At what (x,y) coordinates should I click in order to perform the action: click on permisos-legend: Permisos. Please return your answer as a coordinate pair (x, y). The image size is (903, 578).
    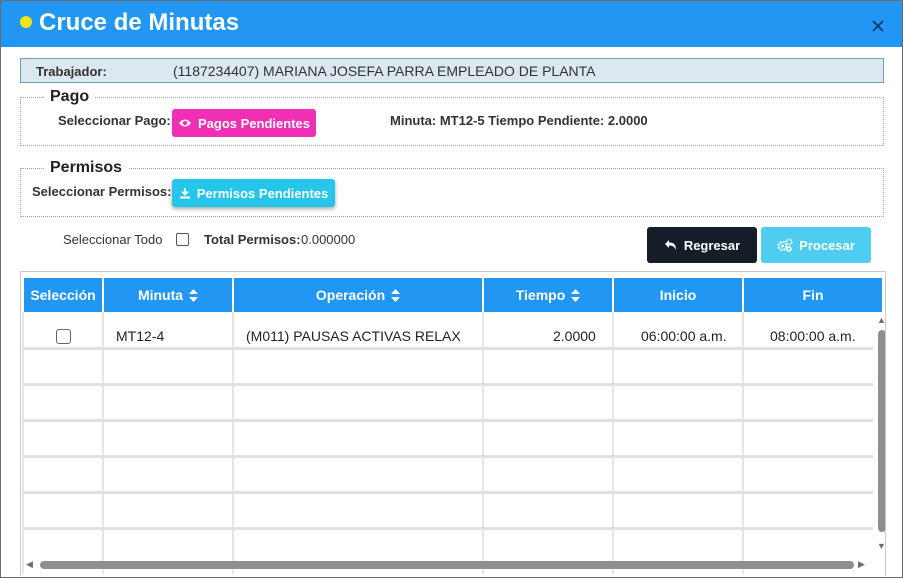
    Looking at the image, I should click on (86, 168).